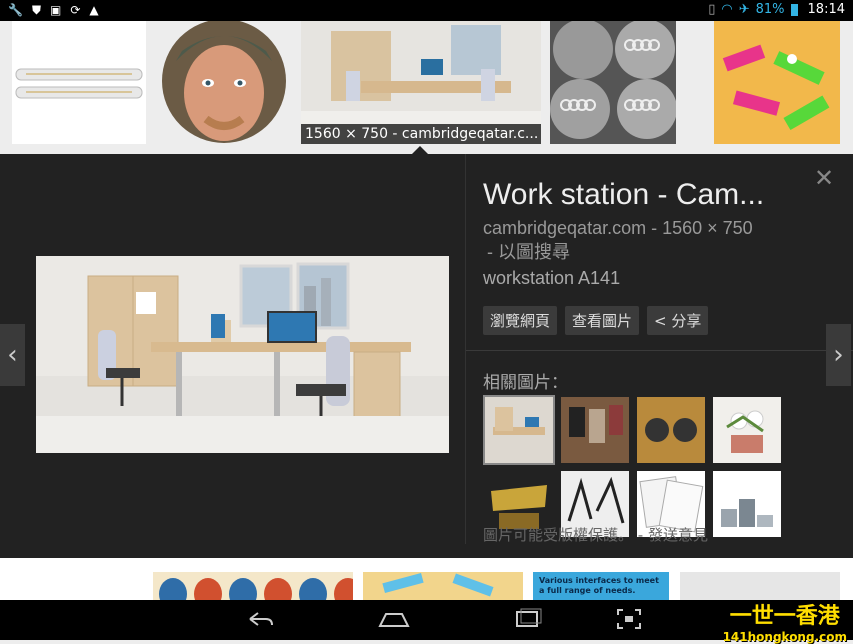 Image resolution: width=853 pixels, height=644 pixels. What do you see at coordinates (443, 586) in the screenshot?
I see `thumb-colorful-cards` at bounding box center [443, 586].